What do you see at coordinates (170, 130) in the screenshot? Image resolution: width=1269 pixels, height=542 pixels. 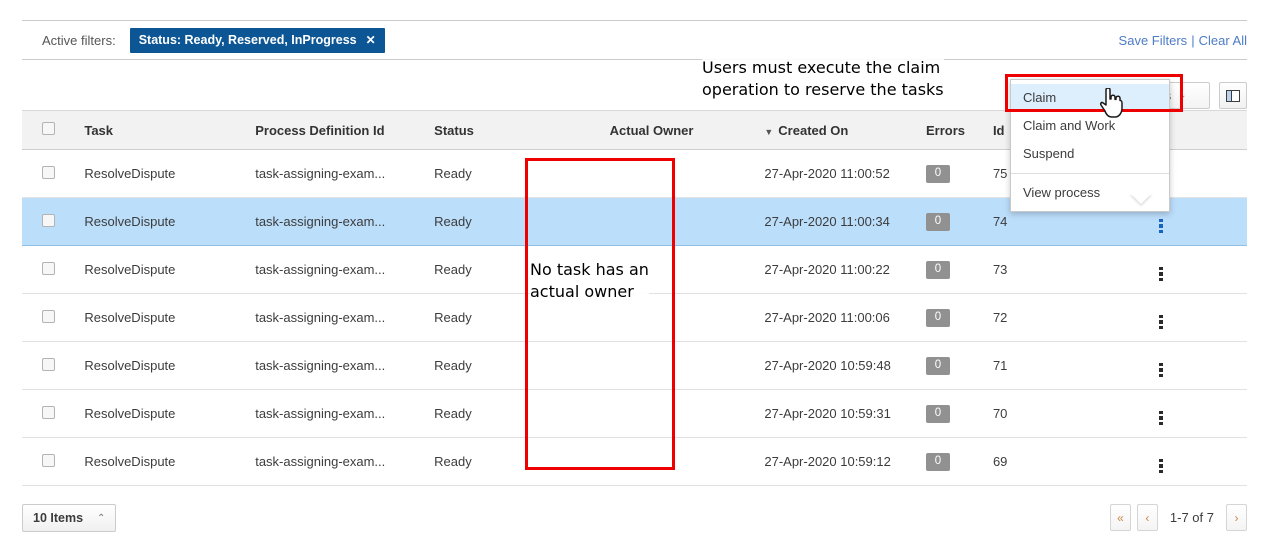 I see `column-header-task: Task` at bounding box center [170, 130].